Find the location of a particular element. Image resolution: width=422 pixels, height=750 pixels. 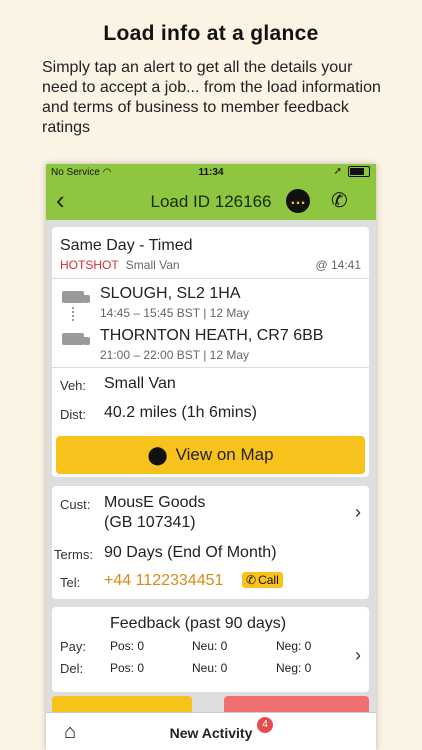

pay-pos: Pos: 0 is located at coordinates (127, 646).